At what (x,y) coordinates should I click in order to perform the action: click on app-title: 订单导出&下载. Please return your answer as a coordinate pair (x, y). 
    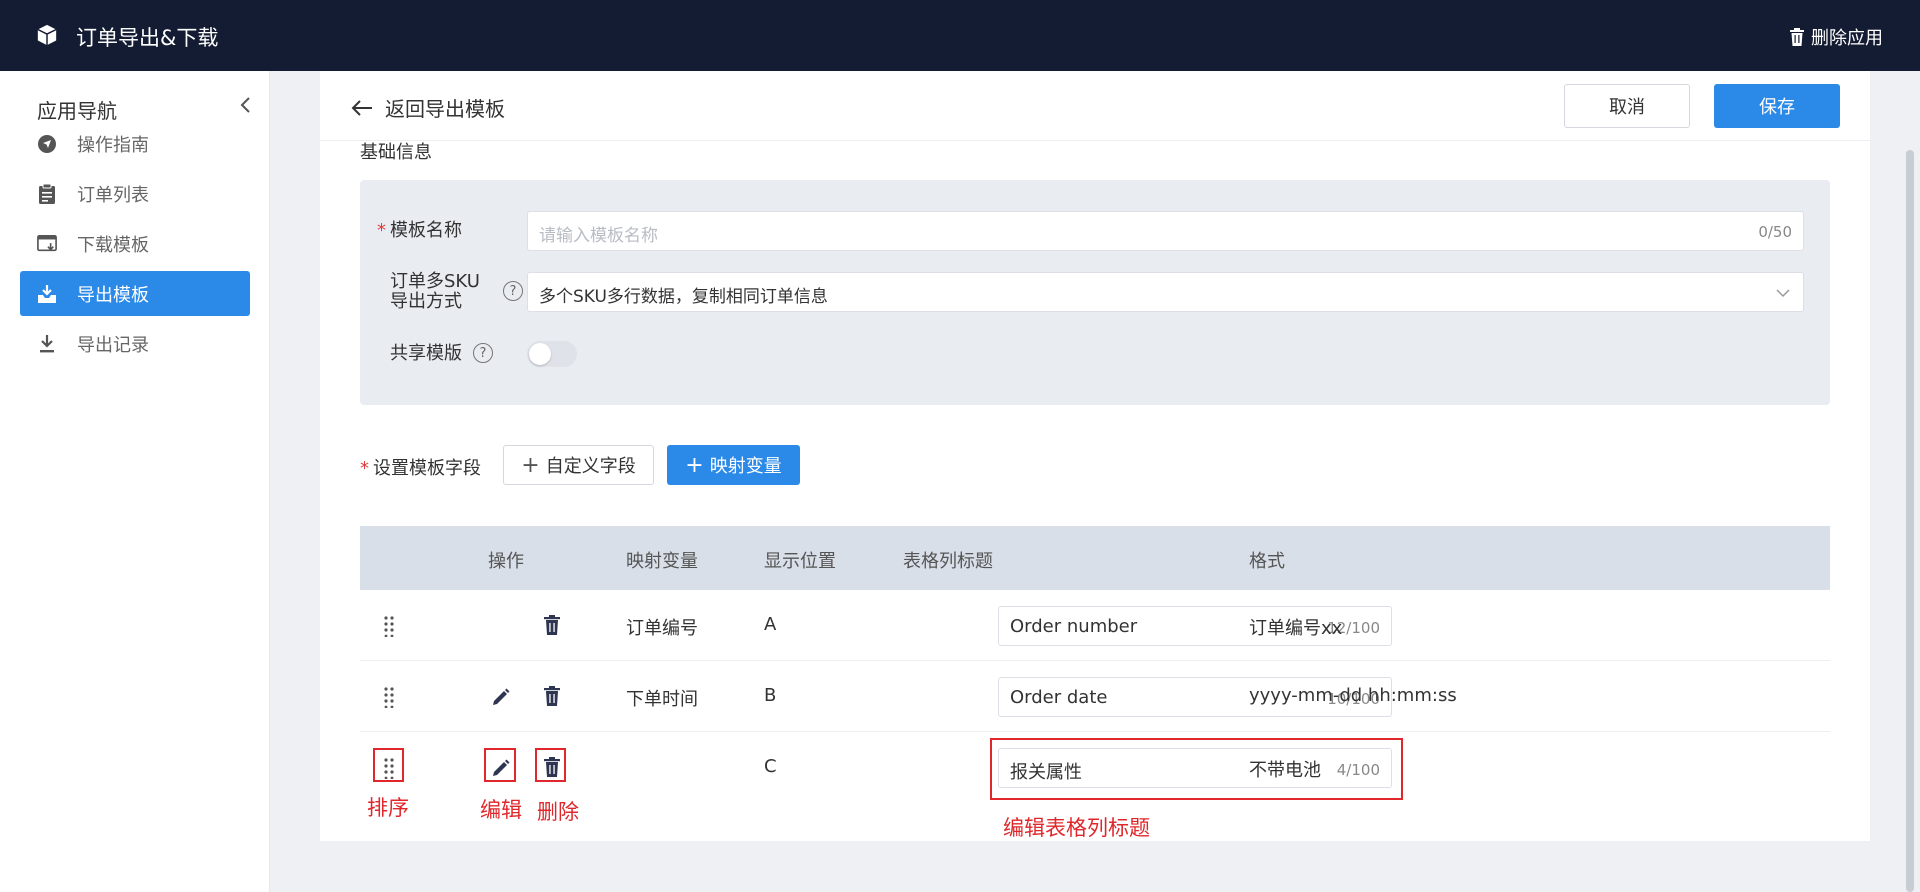
    Looking at the image, I should click on (147, 38).